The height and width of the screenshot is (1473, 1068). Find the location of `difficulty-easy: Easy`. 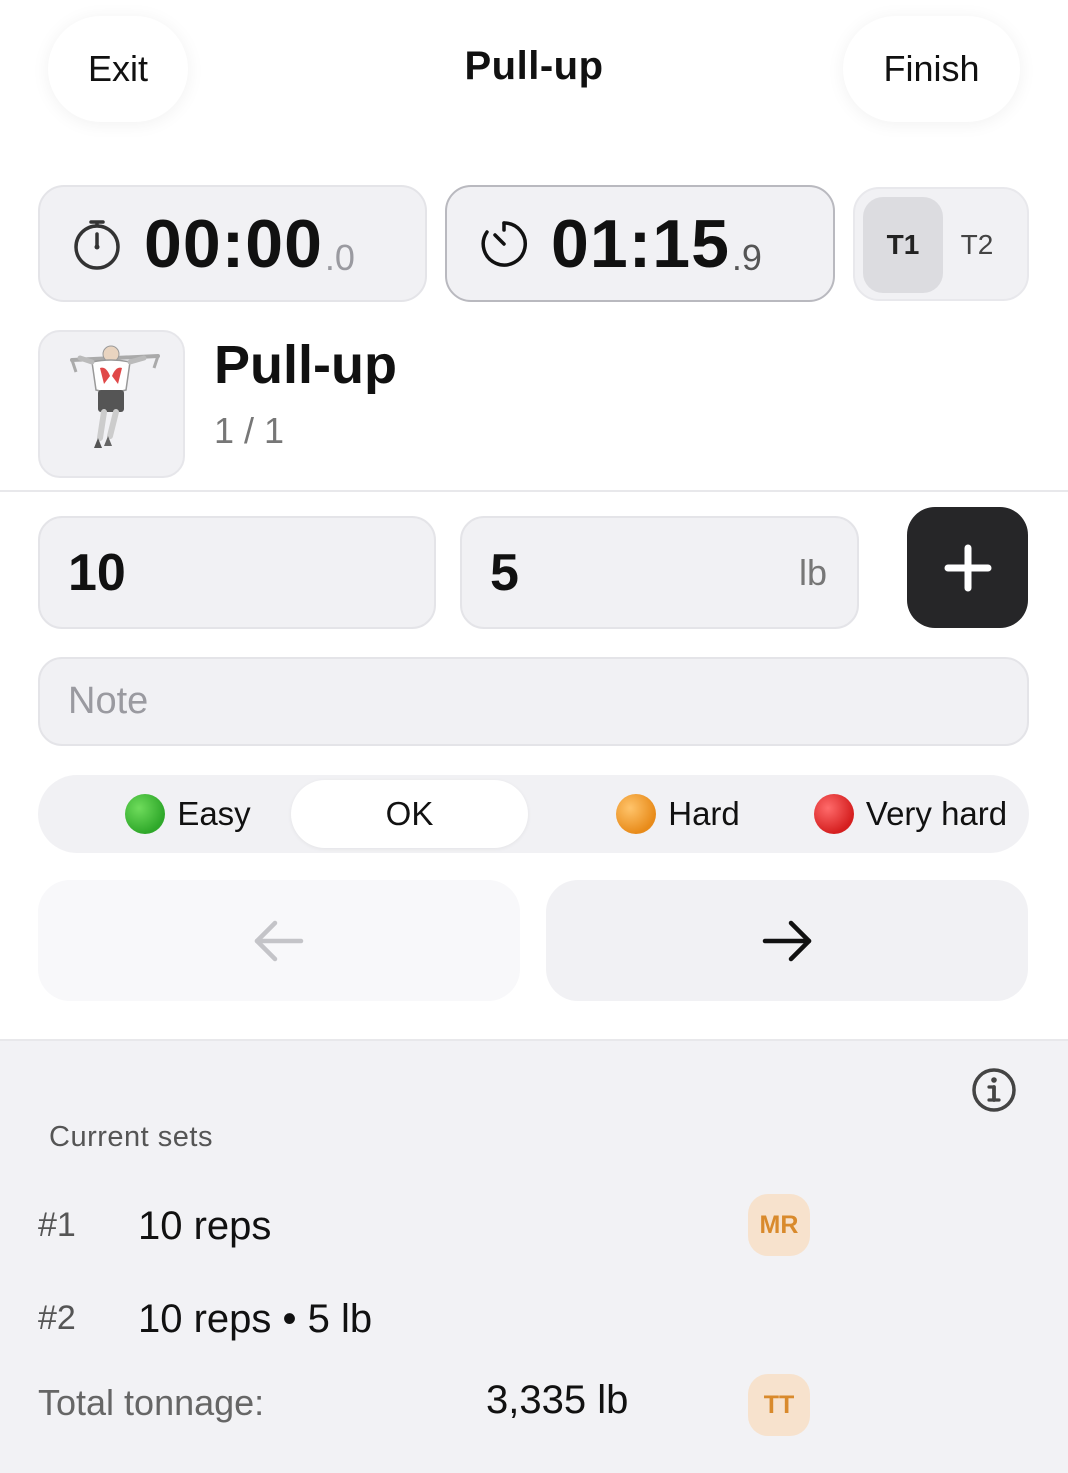

difficulty-easy: Easy is located at coordinates (188, 814).